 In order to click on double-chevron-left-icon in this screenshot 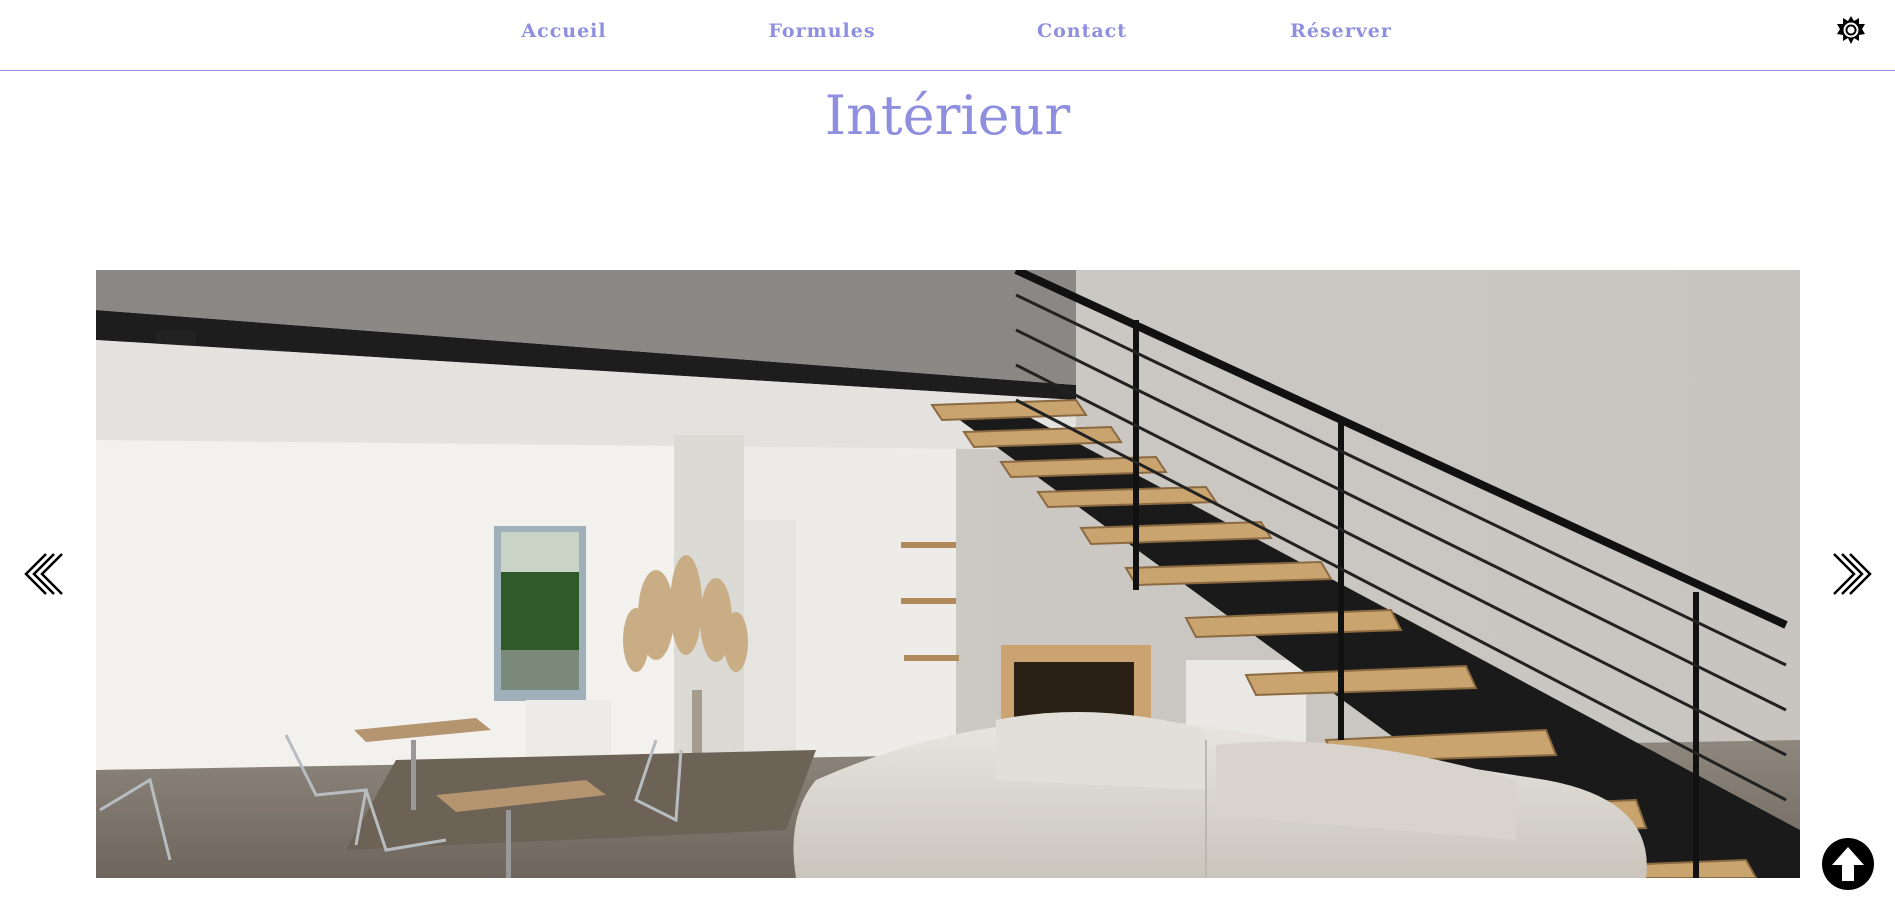, I will do `click(43, 574)`.